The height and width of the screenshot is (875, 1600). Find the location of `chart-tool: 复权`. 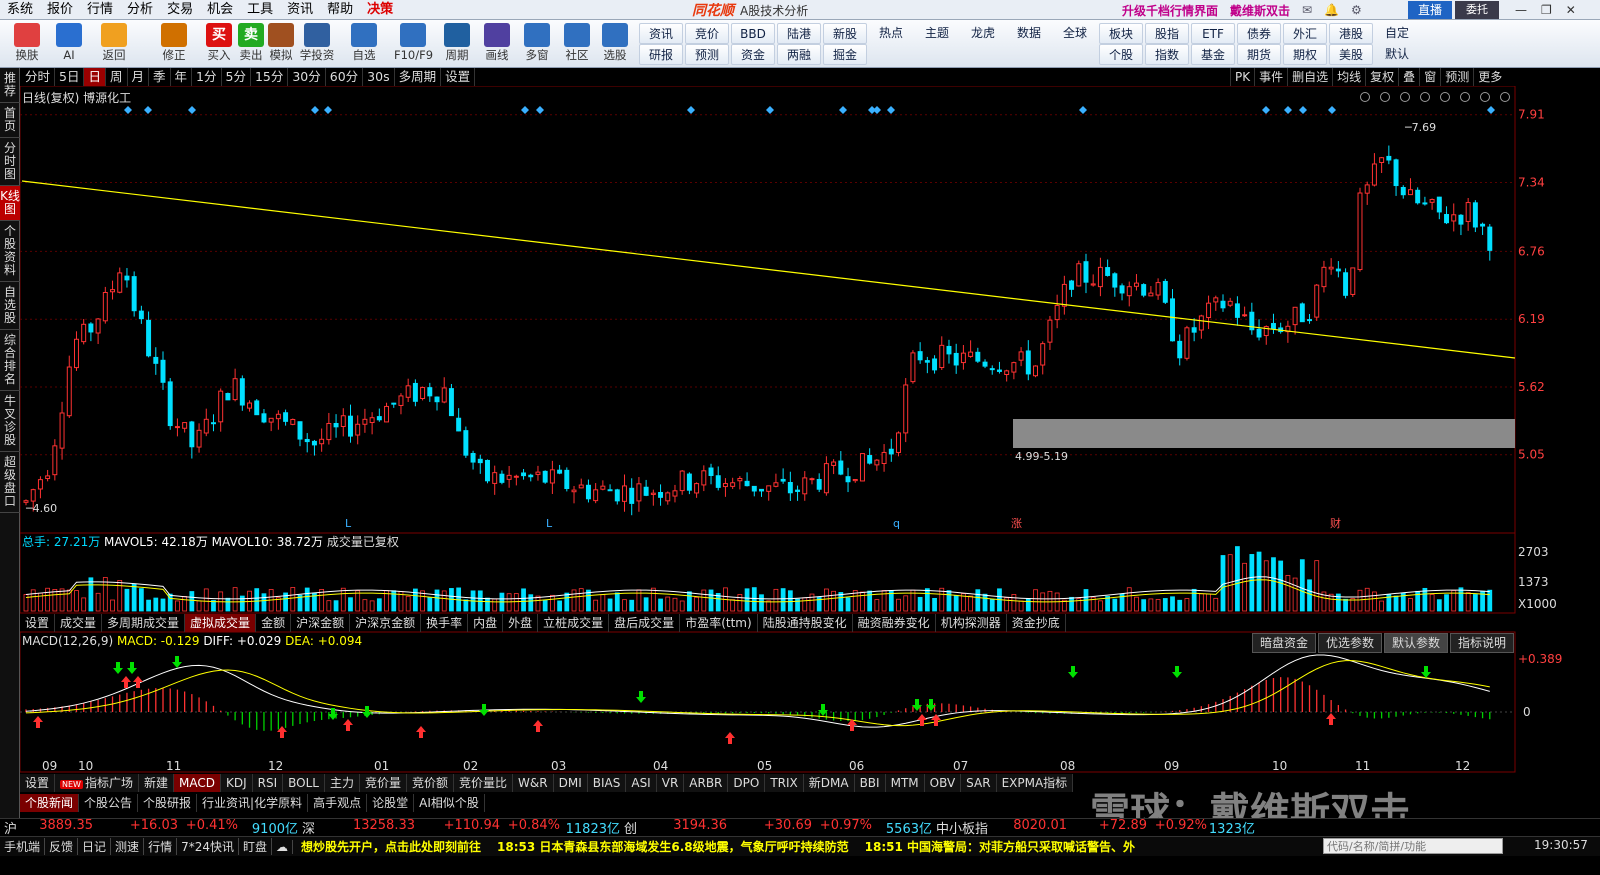

chart-tool: 复权 is located at coordinates (1381, 77).